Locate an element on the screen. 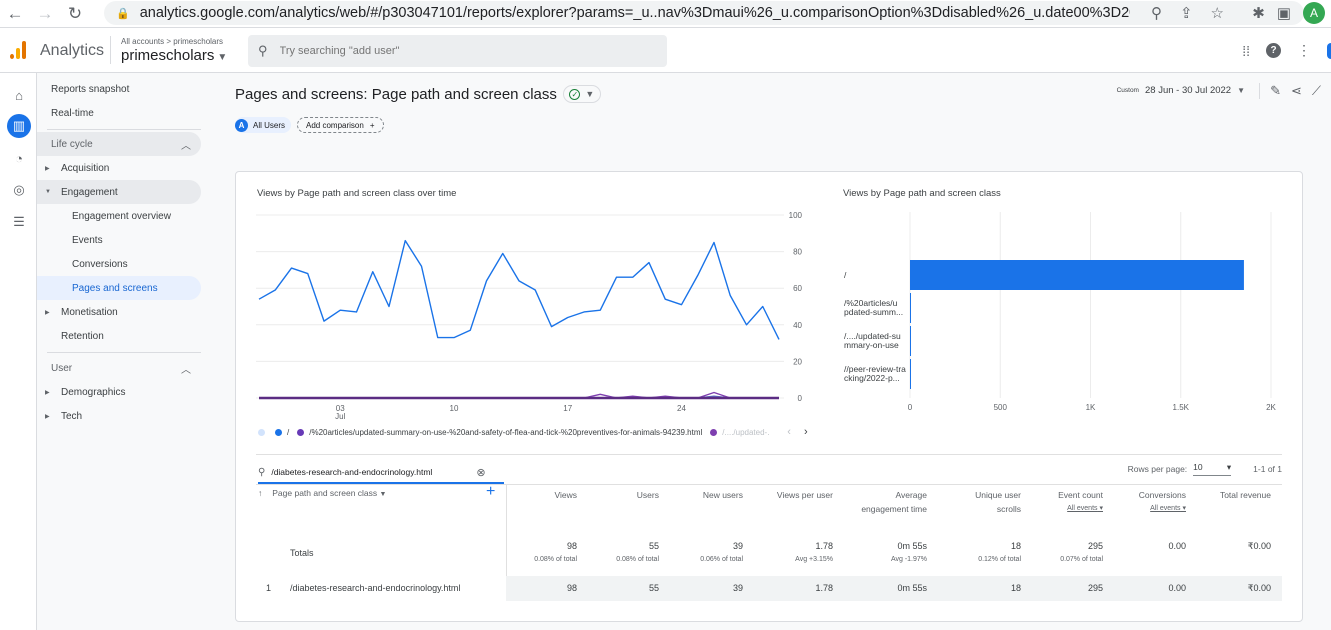 This screenshot has width=1331, height=630. legend-prev-icon: ‹ is located at coordinates (789, 432).